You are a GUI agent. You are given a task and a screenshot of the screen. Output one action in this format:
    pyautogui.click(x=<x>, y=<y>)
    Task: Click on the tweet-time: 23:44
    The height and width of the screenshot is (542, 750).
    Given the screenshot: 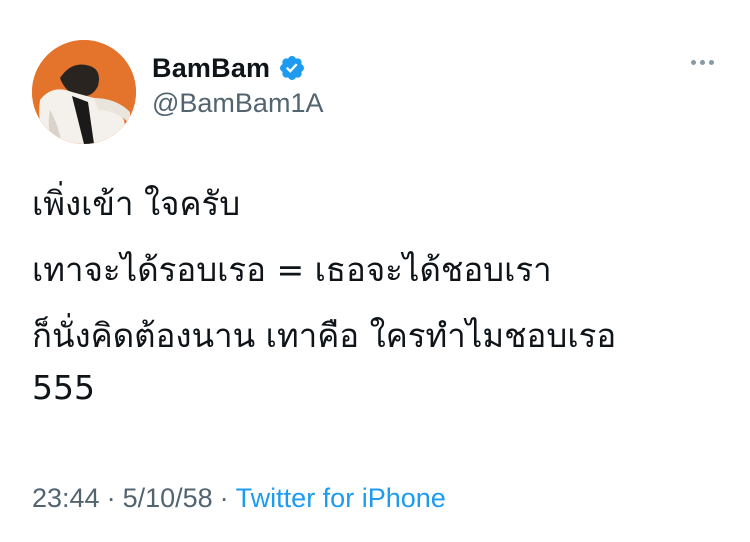 What is the action you would take?
    pyautogui.click(x=66, y=498)
    